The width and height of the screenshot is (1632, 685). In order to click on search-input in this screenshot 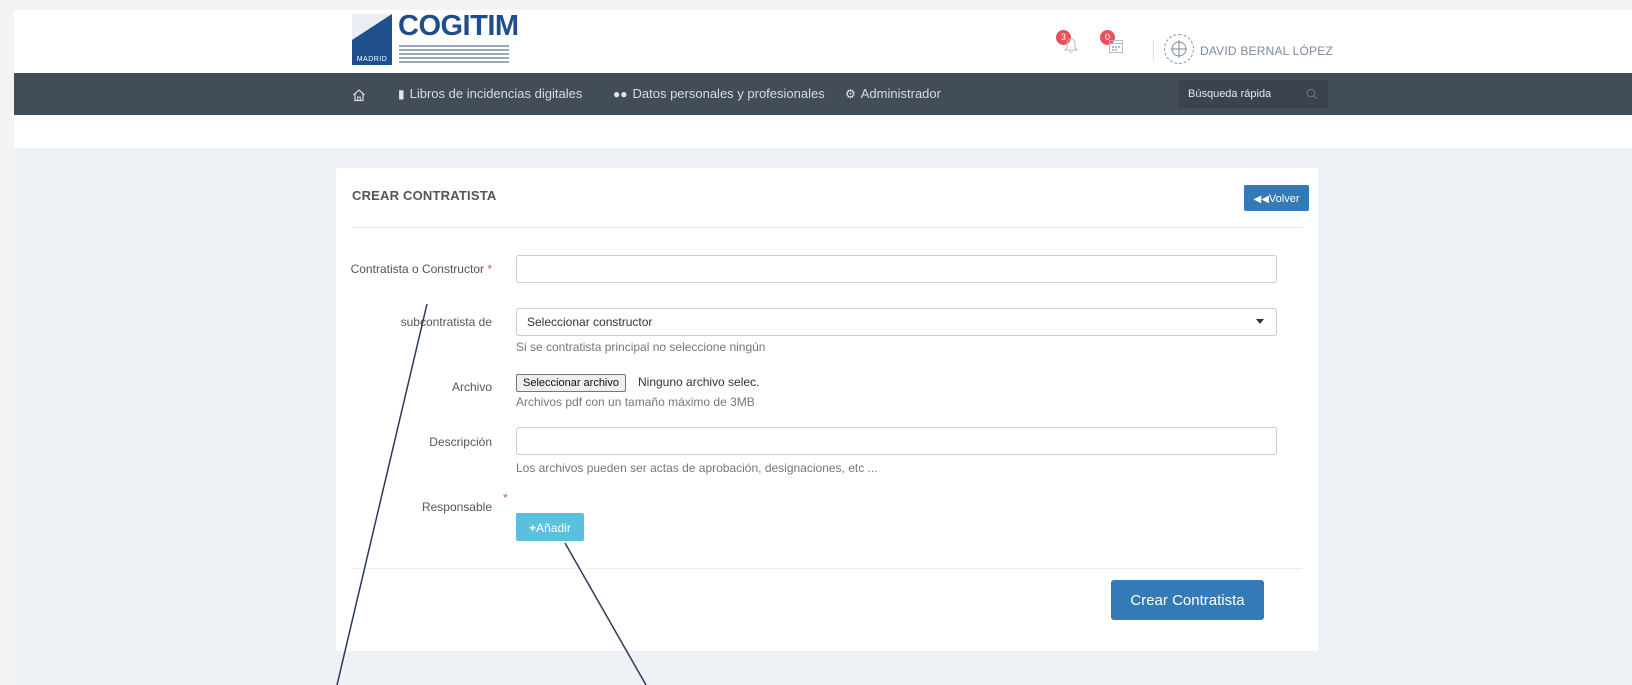, I will do `click(1238, 94)`.